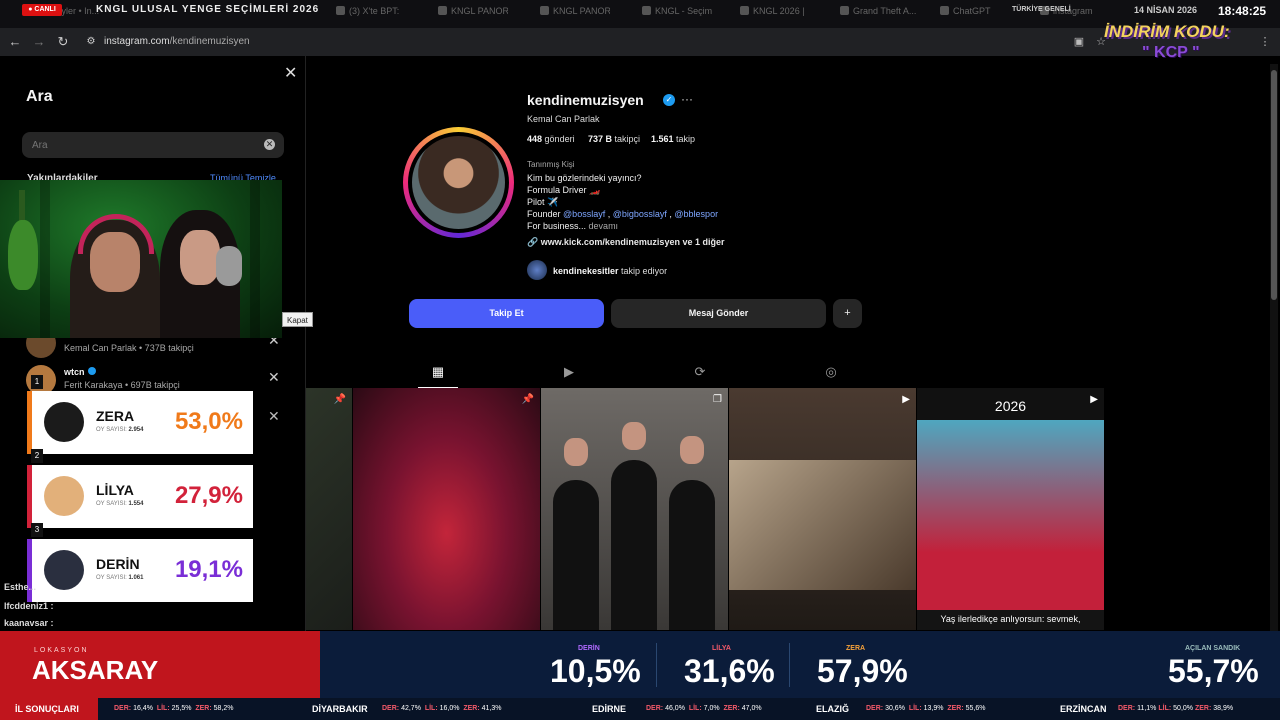 Image resolution: width=1280 pixels, height=720 pixels. Describe the element at coordinates (569, 375) in the screenshot. I see `tab-reels-icon: ▶` at that location.